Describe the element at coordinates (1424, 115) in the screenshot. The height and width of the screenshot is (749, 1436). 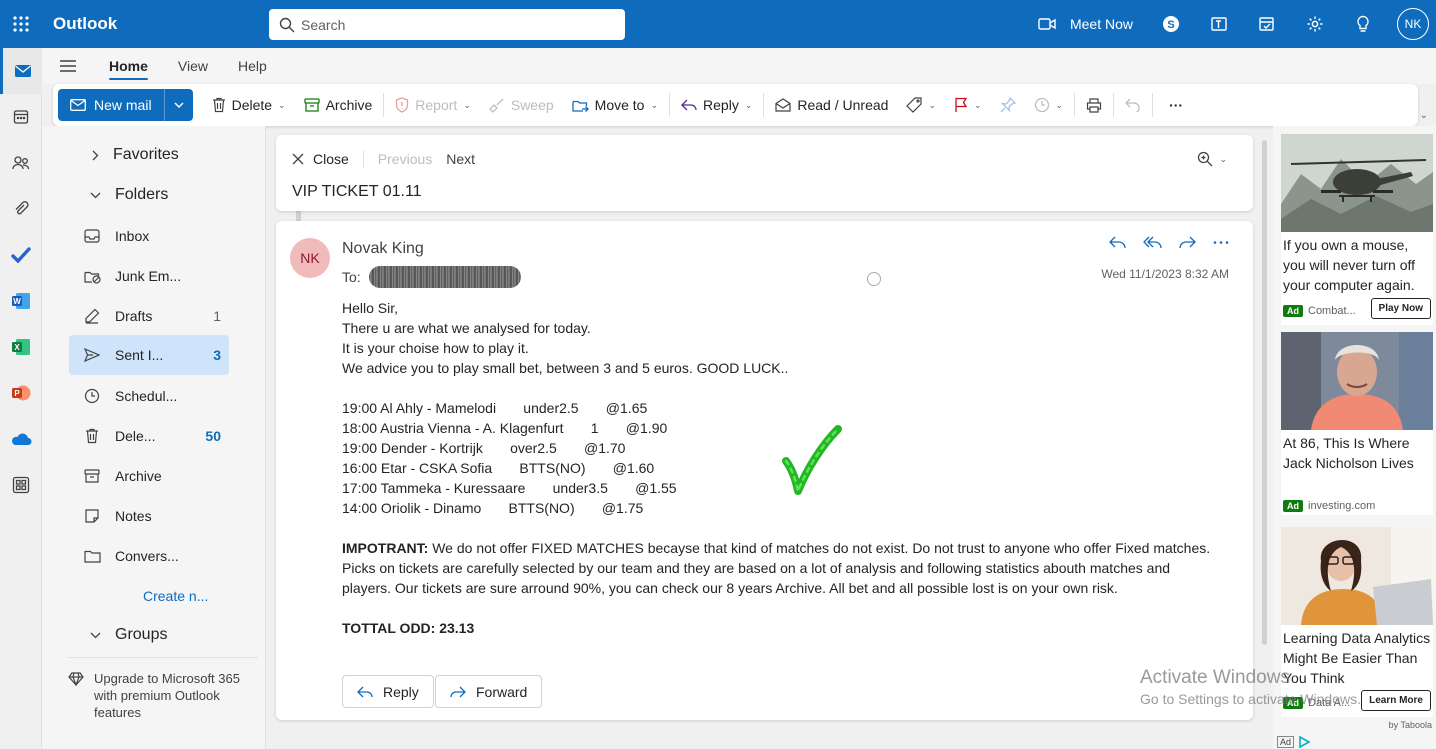
I see `expand-ribbon-chevron-icon: ⌄` at that location.